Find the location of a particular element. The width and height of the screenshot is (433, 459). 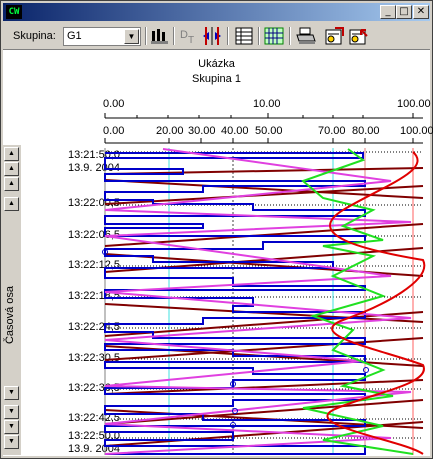

export-icon is located at coordinates (334, 36).